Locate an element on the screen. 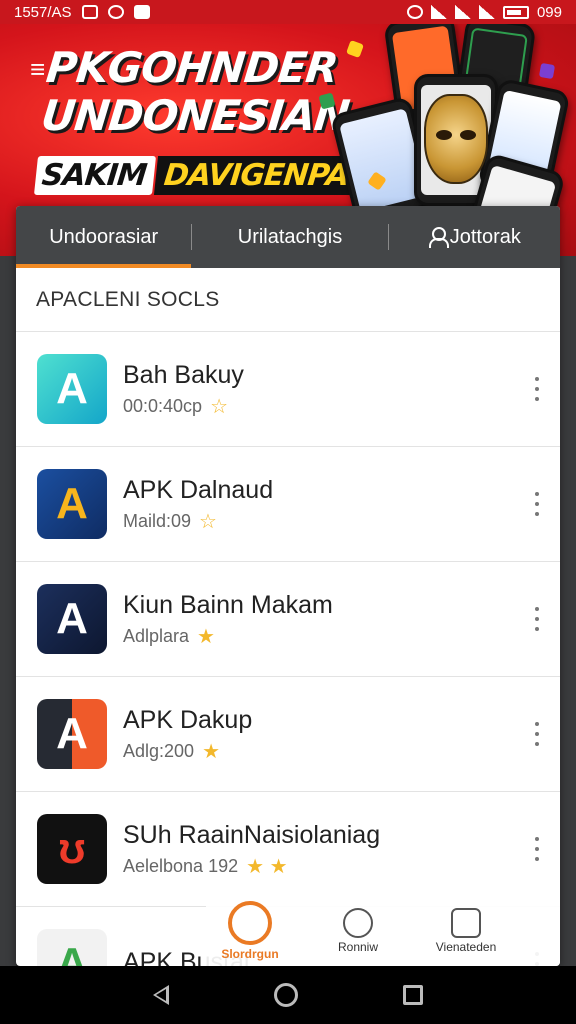  mail-icon is located at coordinates (89, 12).